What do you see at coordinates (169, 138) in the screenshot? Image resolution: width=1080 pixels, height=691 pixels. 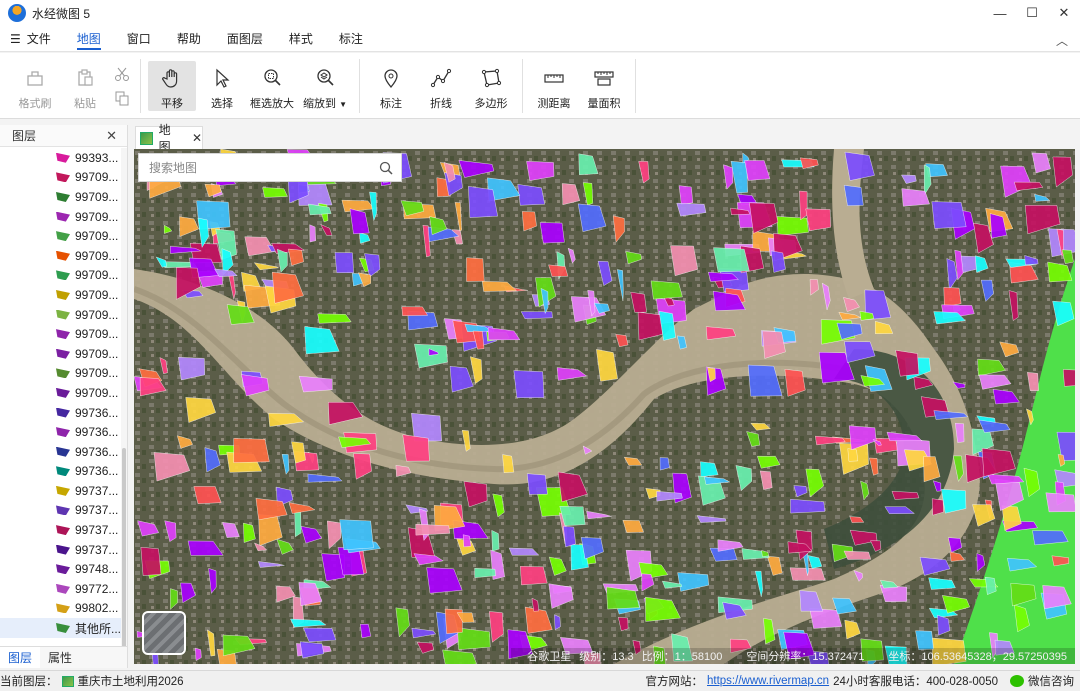 I see `tab-map: 地图 ✕` at bounding box center [169, 138].